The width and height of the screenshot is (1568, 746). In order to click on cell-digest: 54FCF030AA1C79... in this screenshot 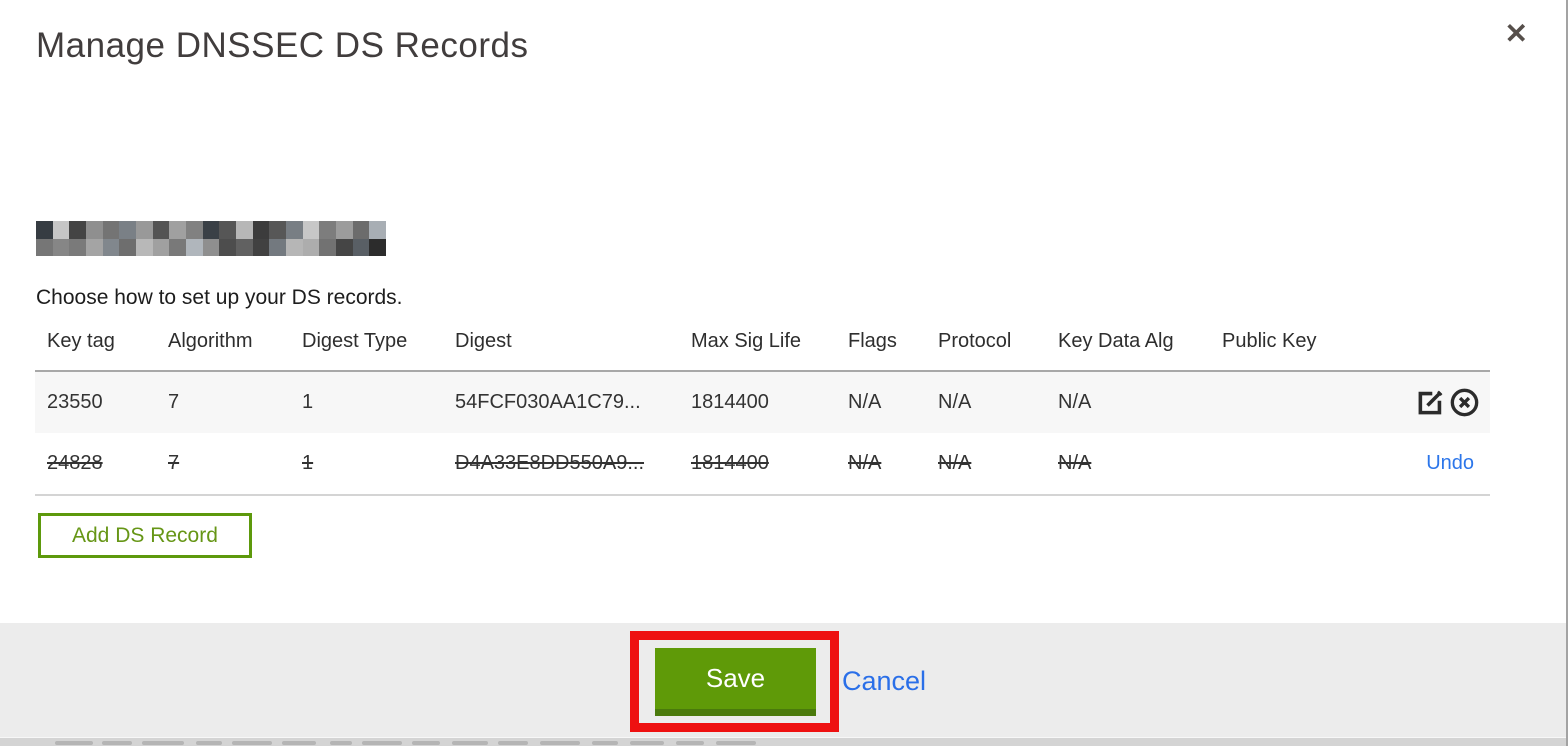, I will do `click(548, 402)`.